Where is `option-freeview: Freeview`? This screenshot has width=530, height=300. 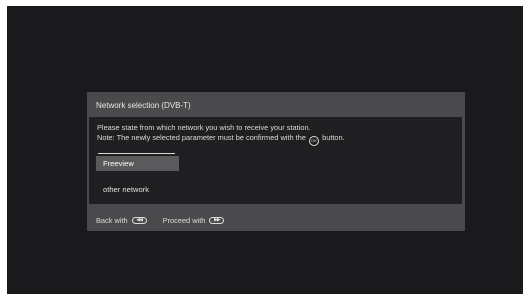
option-freeview: Freeview is located at coordinates (137, 163).